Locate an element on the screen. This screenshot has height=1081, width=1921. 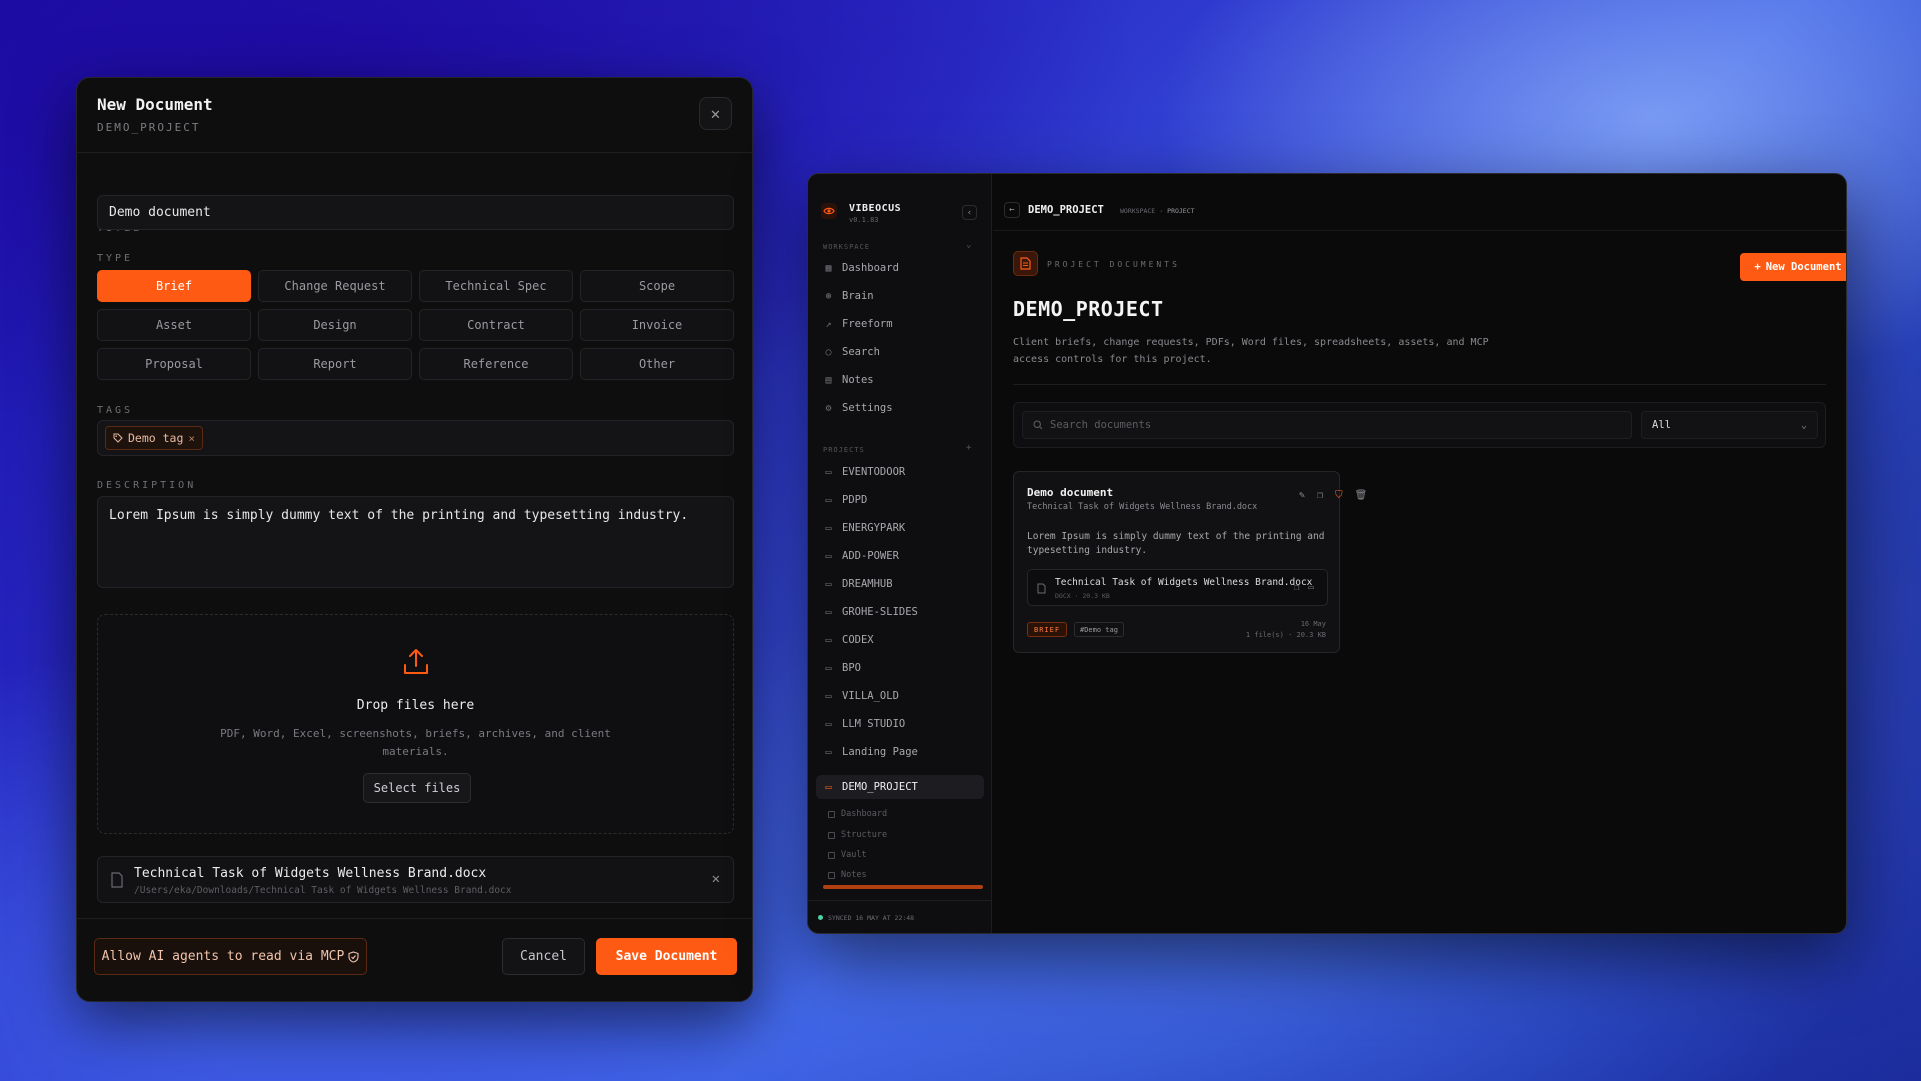
sync-status: SYNCED 16 MAY AT 22:48 is located at coordinates (900, 916).